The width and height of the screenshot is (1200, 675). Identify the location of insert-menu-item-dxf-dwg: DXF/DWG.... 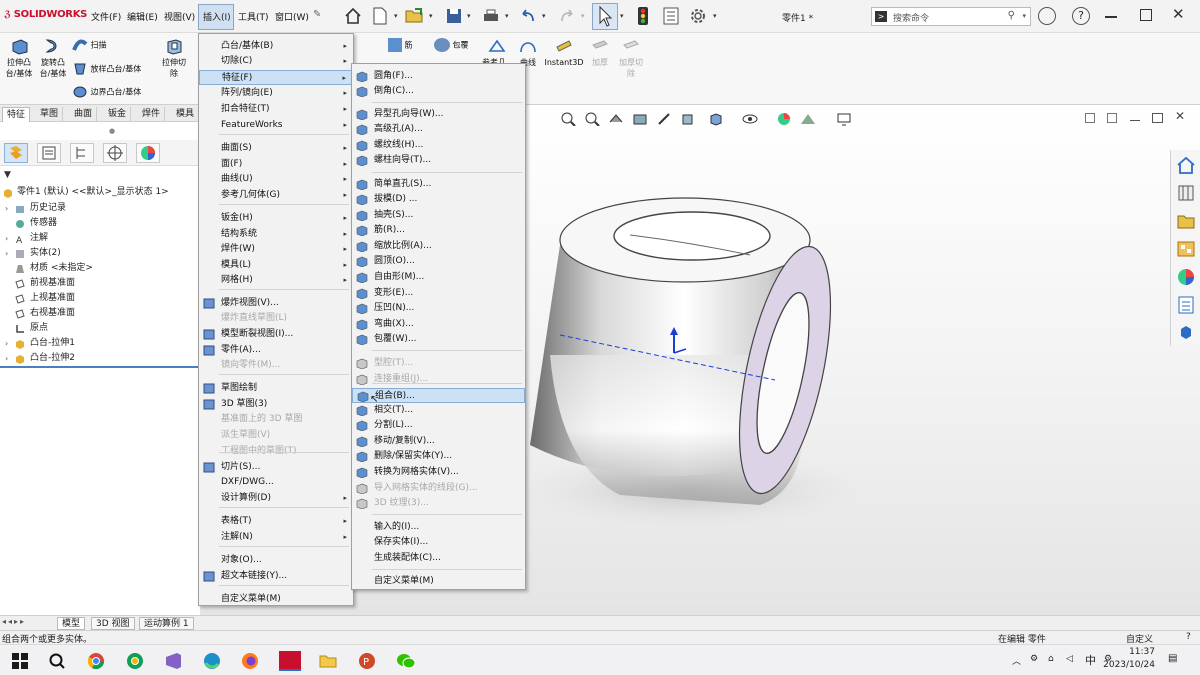
(276, 482).